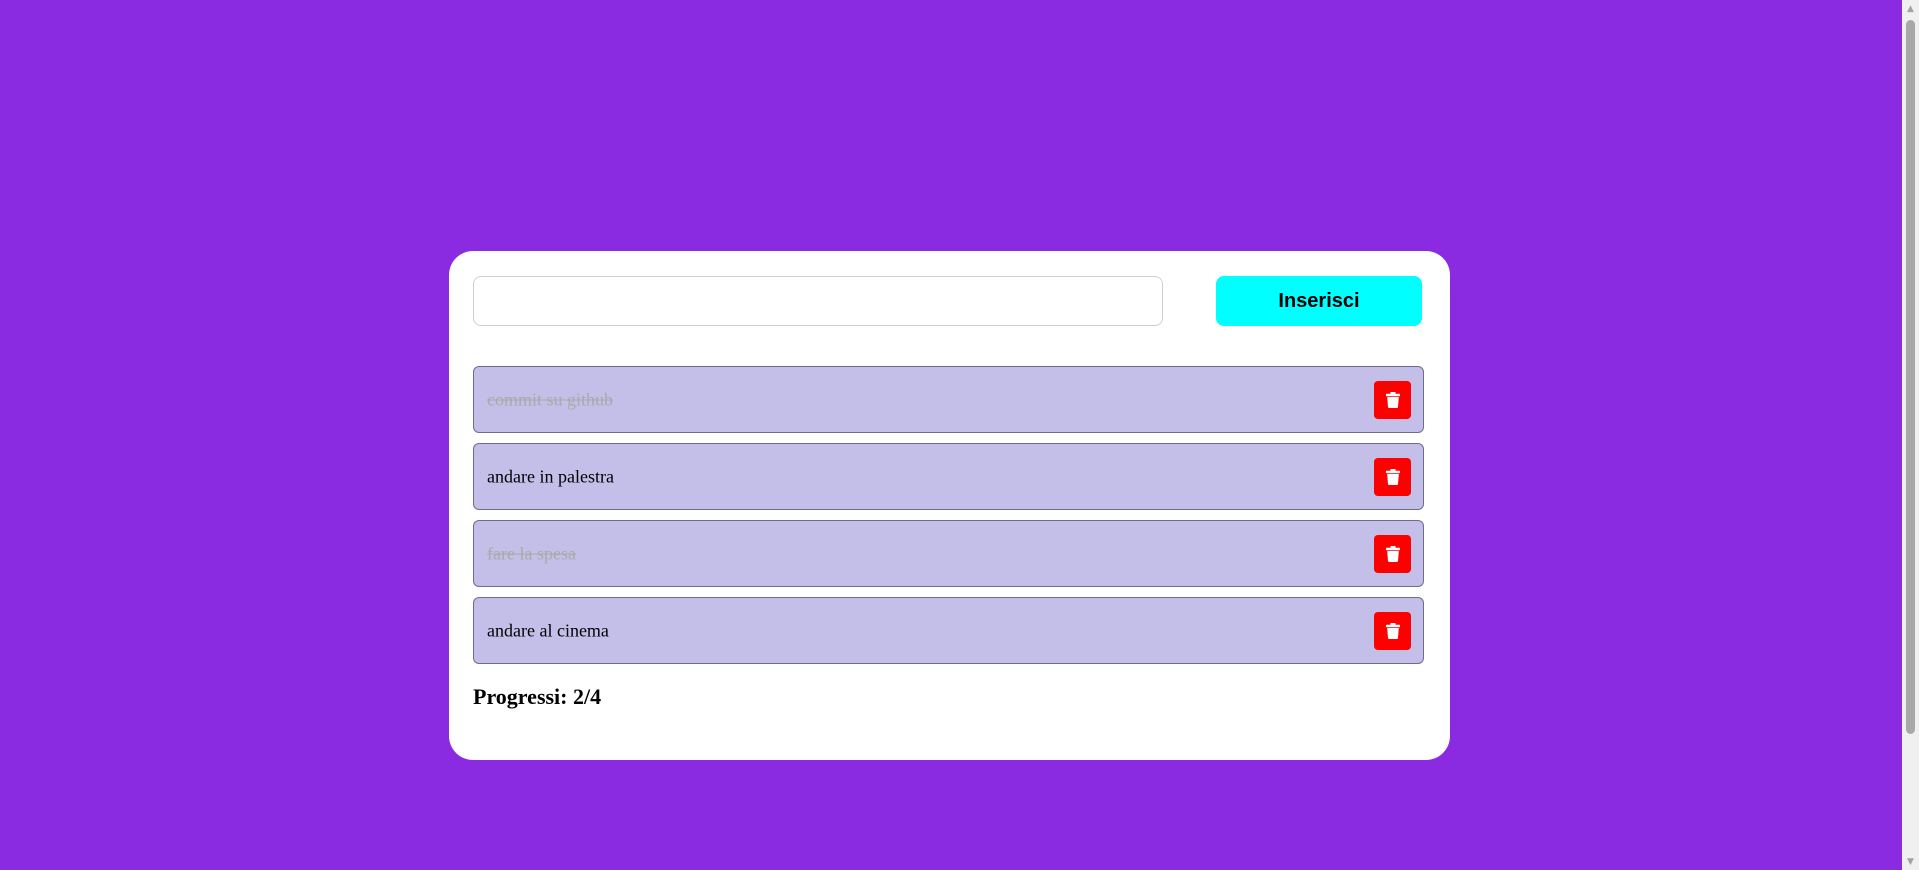 The height and width of the screenshot is (870, 1919). What do you see at coordinates (948, 630) in the screenshot?
I see `todo-item: andare al cinema` at bounding box center [948, 630].